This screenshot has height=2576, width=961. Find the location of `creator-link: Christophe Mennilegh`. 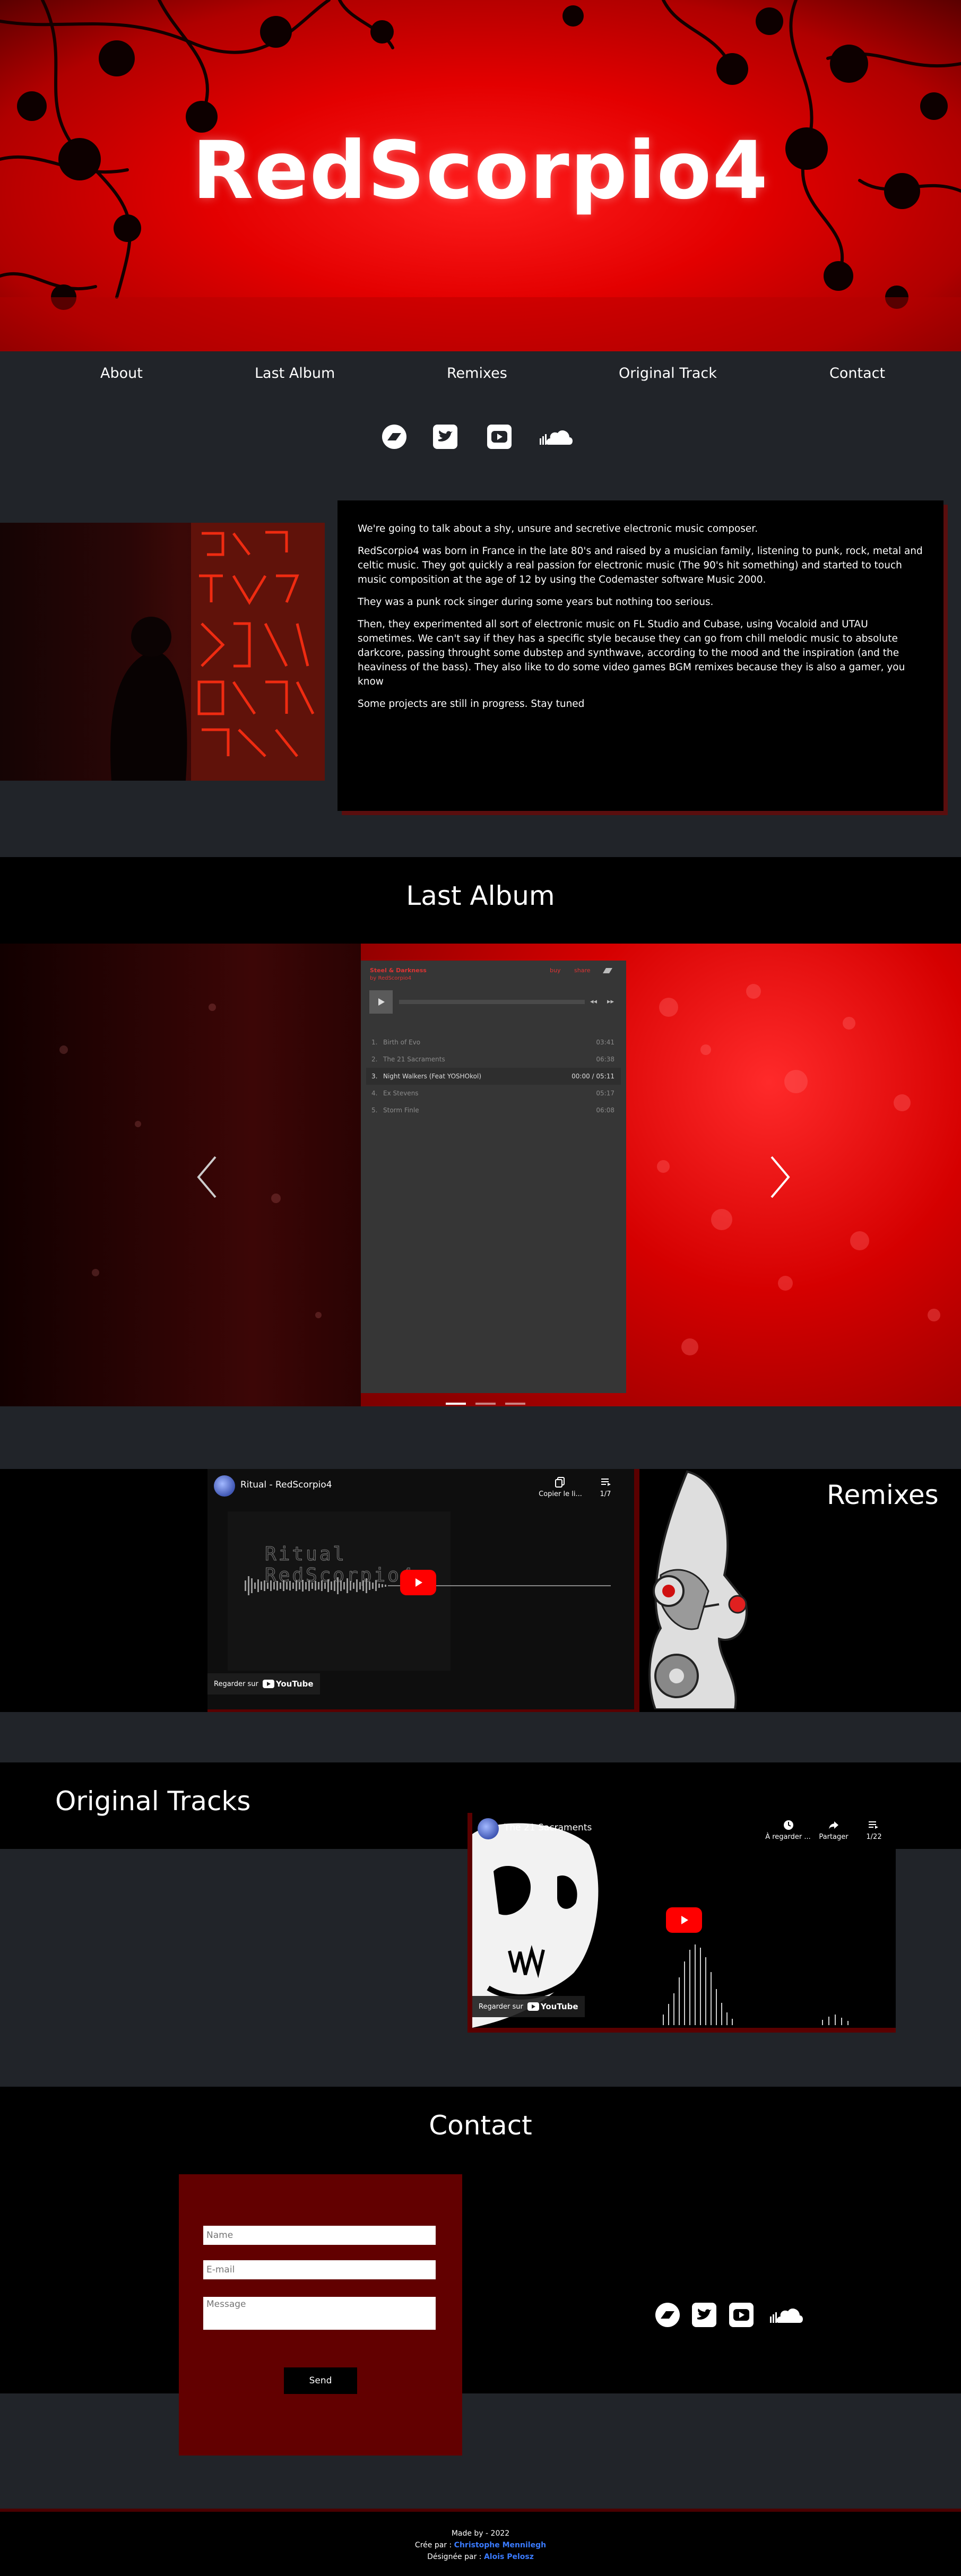

creator-link: Christophe Mennilegh is located at coordinates (500, 2545).